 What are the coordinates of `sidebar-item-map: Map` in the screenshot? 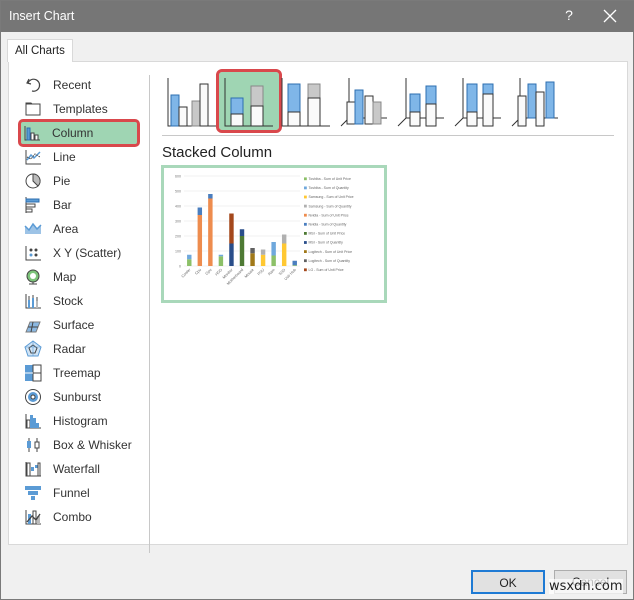 It's located at (85, 277).